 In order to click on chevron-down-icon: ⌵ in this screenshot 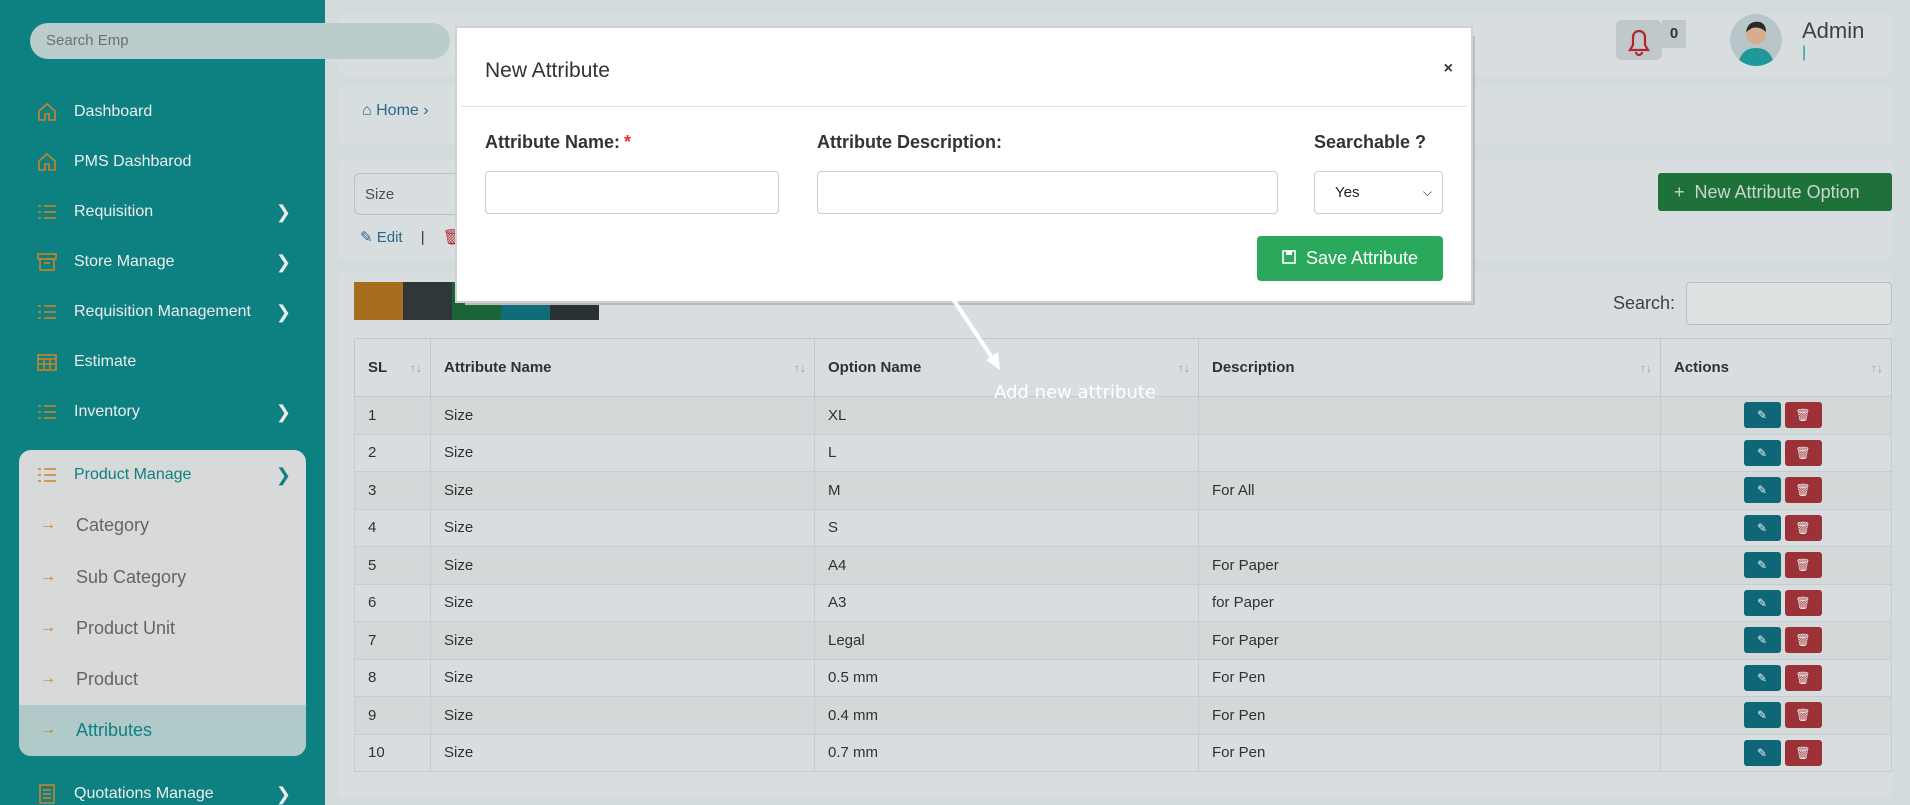, I will do `click(1427, 192)`.